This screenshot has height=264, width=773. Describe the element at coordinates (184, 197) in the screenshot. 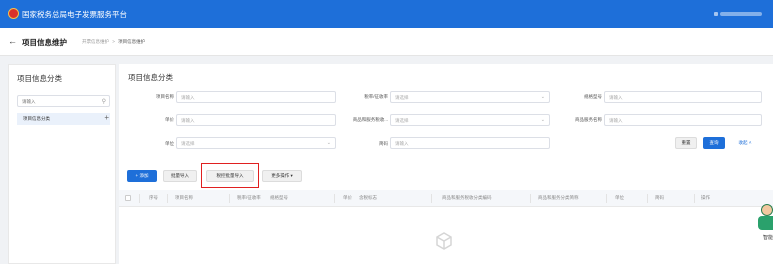

I see `col-header-item-name: 项目名称` at that location.